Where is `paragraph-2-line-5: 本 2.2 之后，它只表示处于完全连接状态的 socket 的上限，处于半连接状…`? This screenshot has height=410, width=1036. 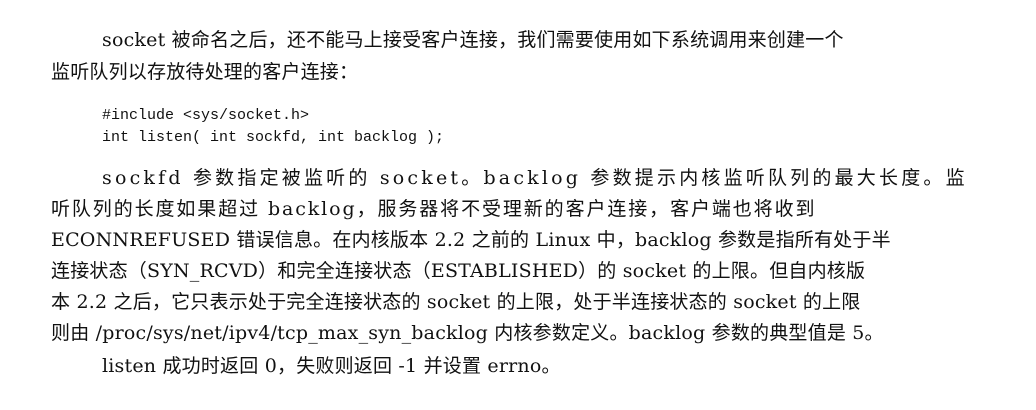 paragraph-2-line-5: 本 2.2 之后，它只表示处于完全连接状态的 socket 的上限，处于半连接状… is located at coordinates (456, 302).